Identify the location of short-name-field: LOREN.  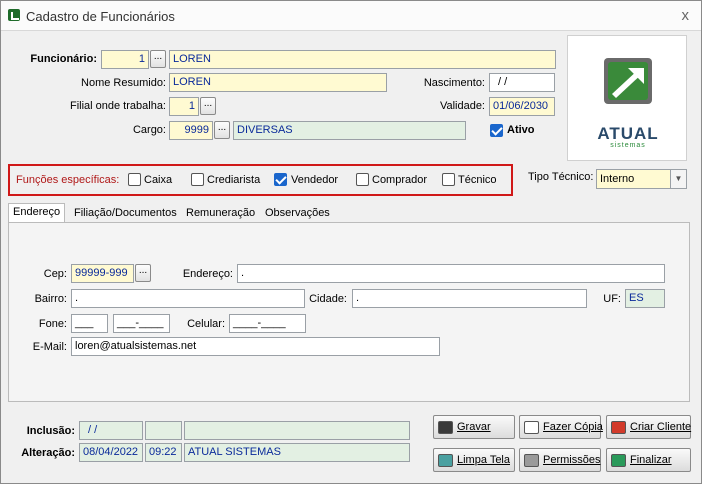
(278, 82).